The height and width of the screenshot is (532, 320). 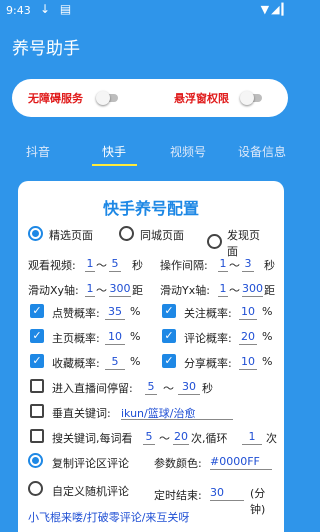 I want to click on share-probability-input: 10, so click(x=248, y=362).